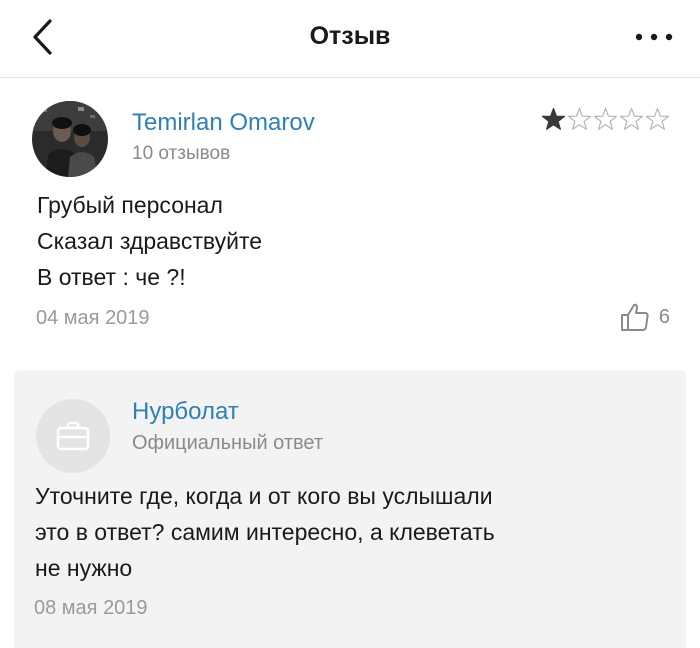 The width and height of the screenshot is (700, 648). I want to click on review-text-line: Грубый персонал, so click(130, 205).